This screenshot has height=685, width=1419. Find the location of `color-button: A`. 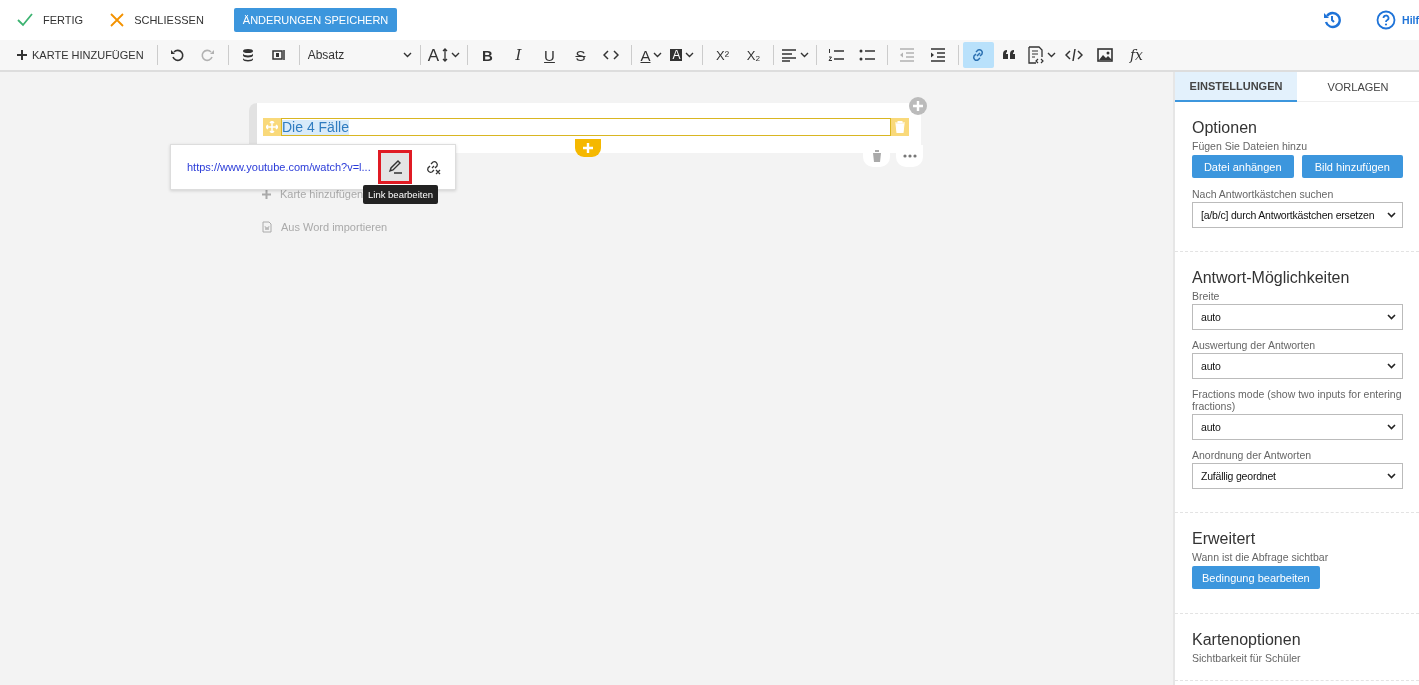

color-button: A is located at coordinates (651, 55).